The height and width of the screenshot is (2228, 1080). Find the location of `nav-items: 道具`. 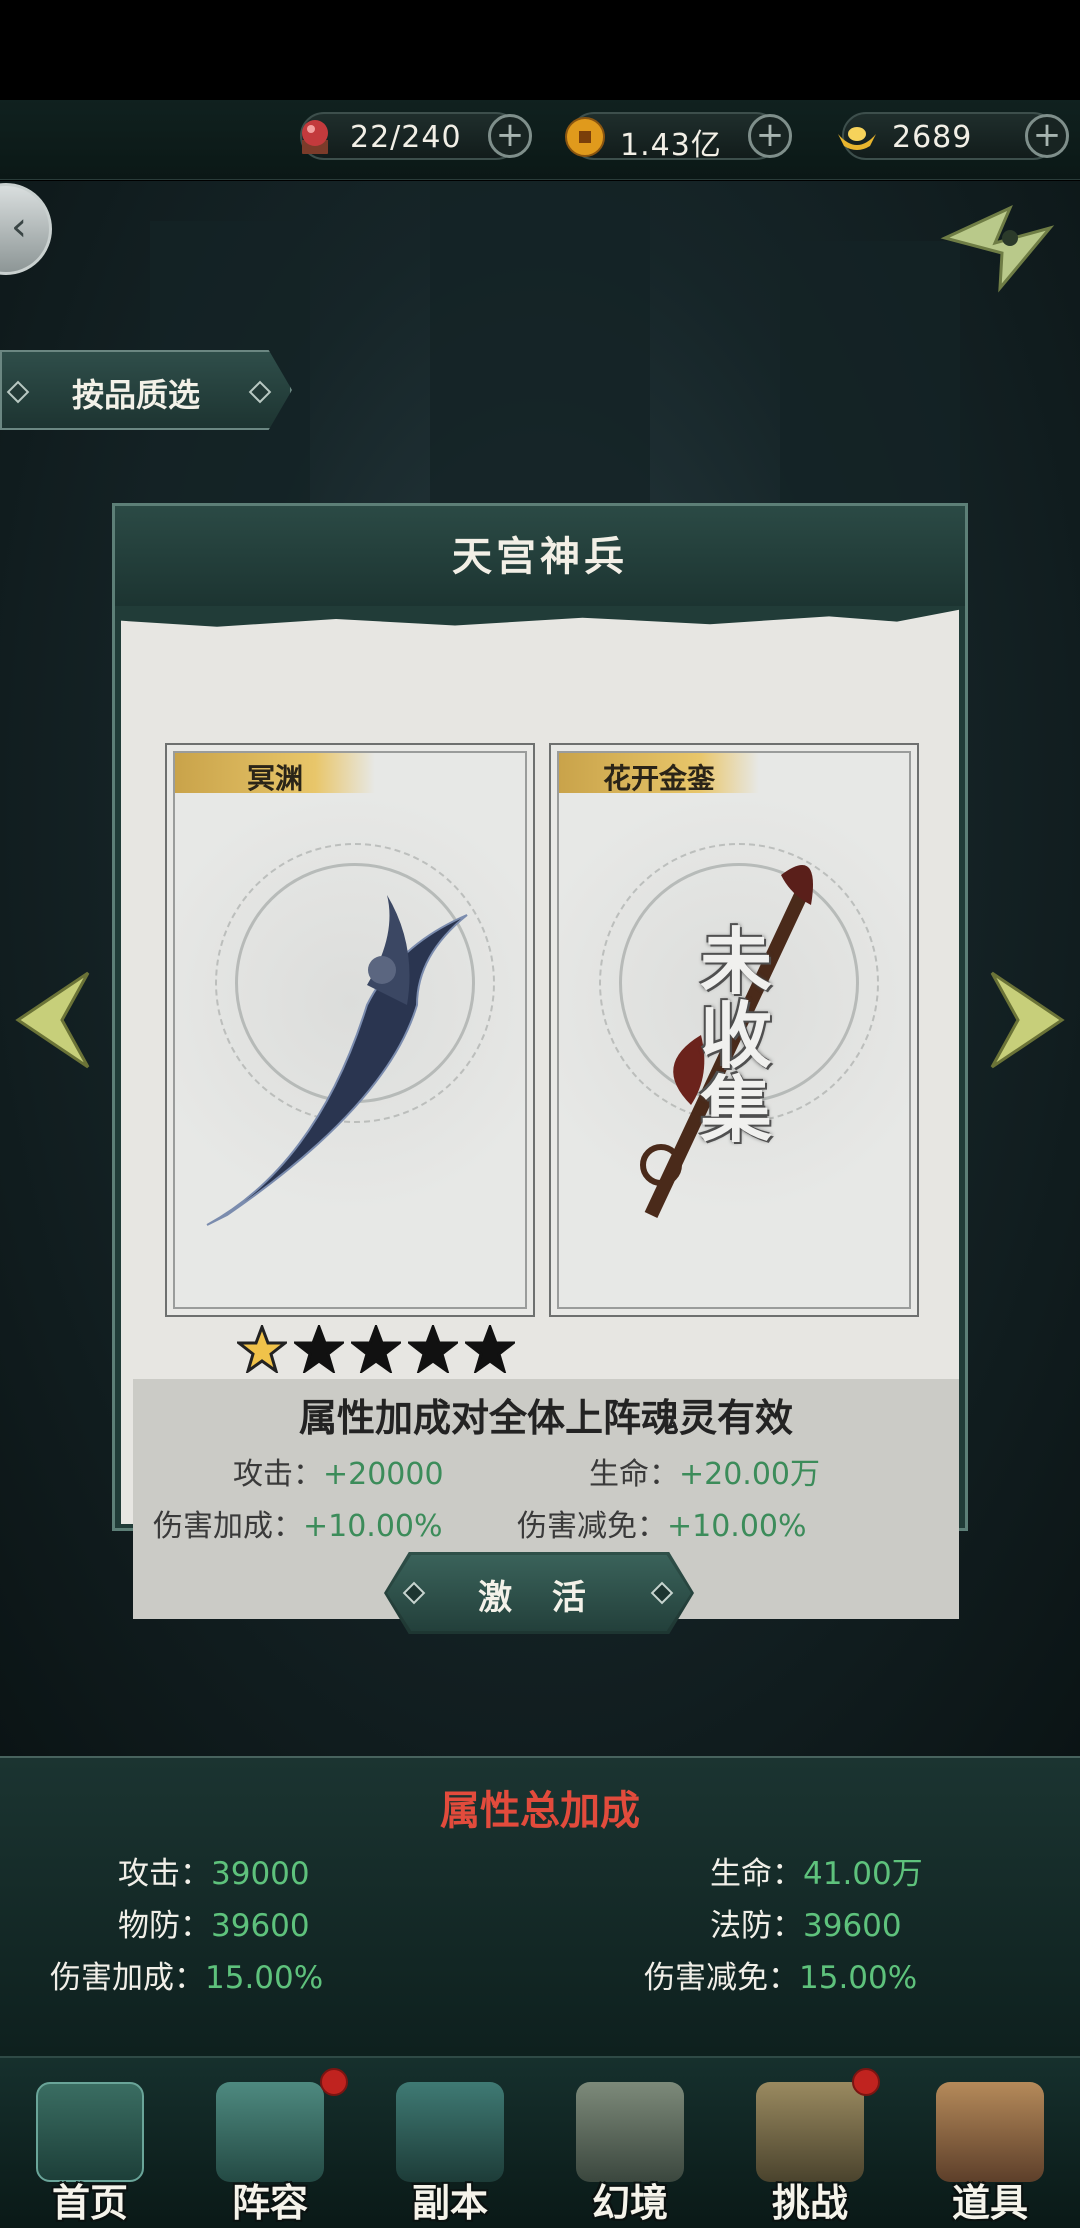

nav-items: 道具 is located at coordinates (990, 2143).